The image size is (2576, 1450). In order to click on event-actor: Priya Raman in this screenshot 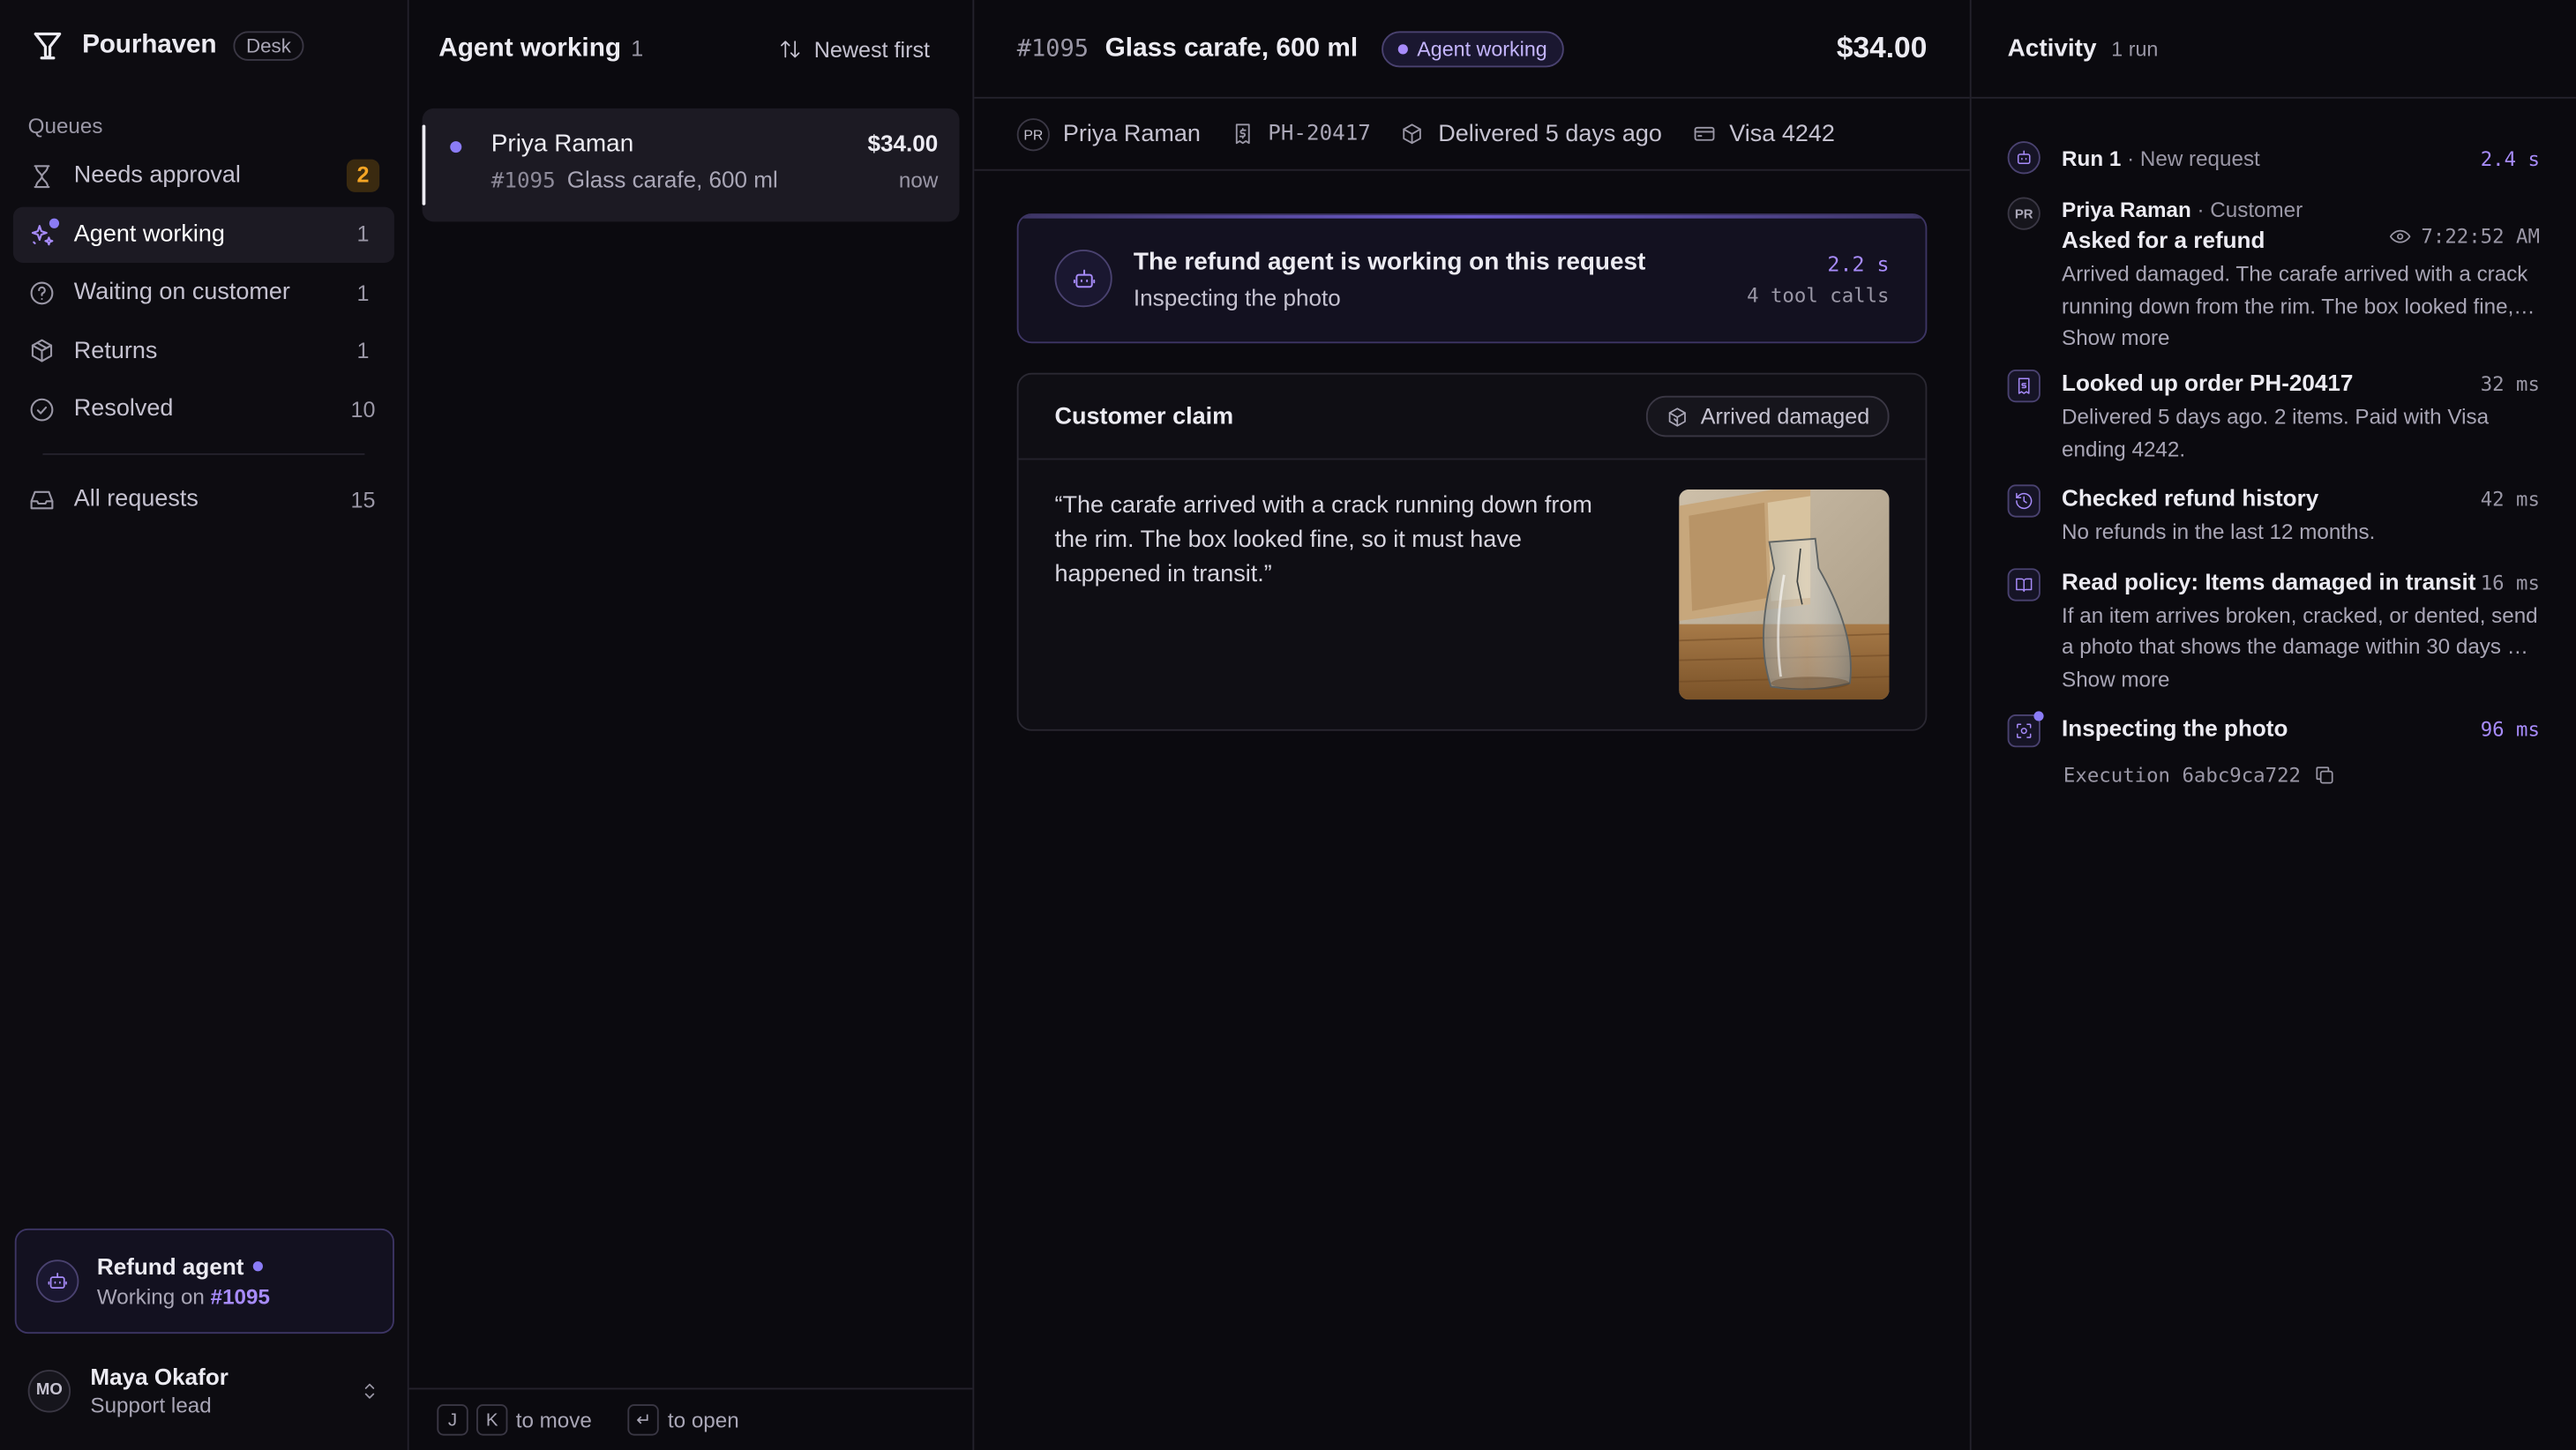, I will do `click(2127, 209)`.